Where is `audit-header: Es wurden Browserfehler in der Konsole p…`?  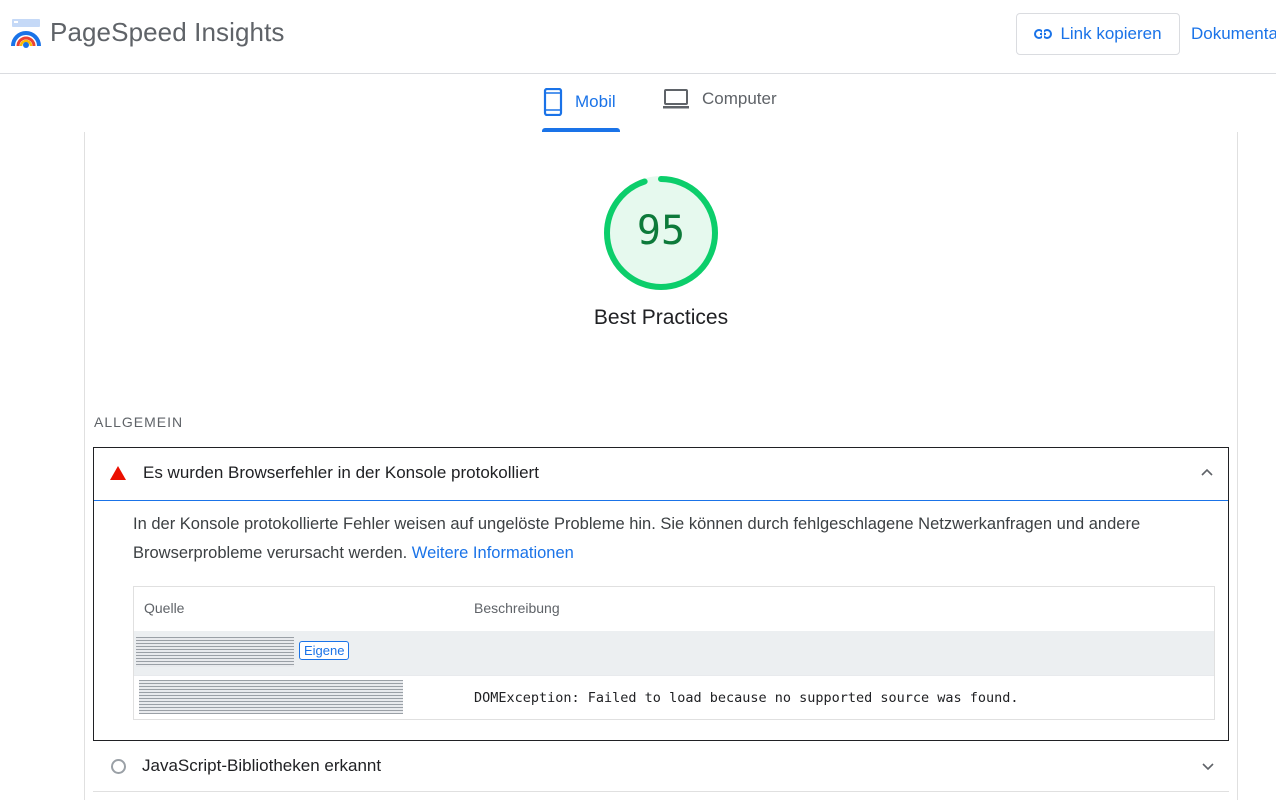 audit-header: Es wurden Browserfehler in der Konsole p… is located at coordinates (661, 474).